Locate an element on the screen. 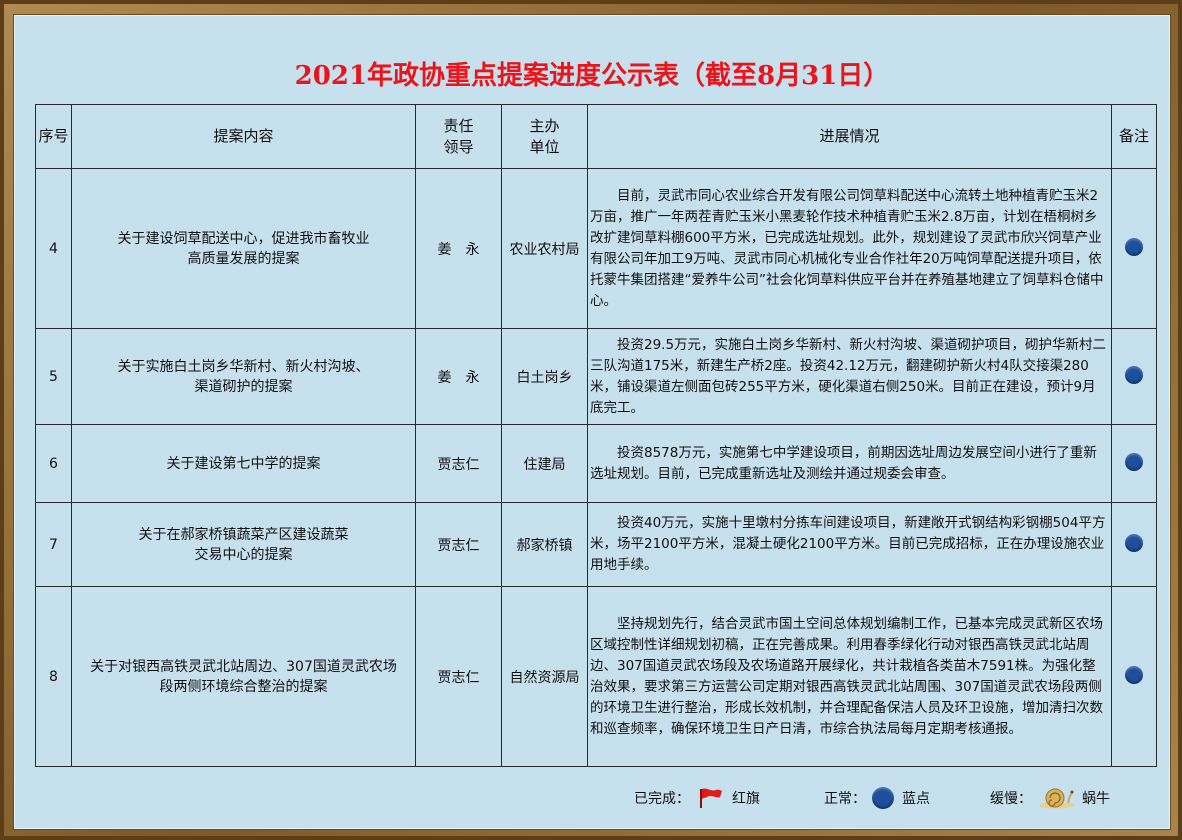  row-unit: 住建局 is located at coordinates (544, 463).